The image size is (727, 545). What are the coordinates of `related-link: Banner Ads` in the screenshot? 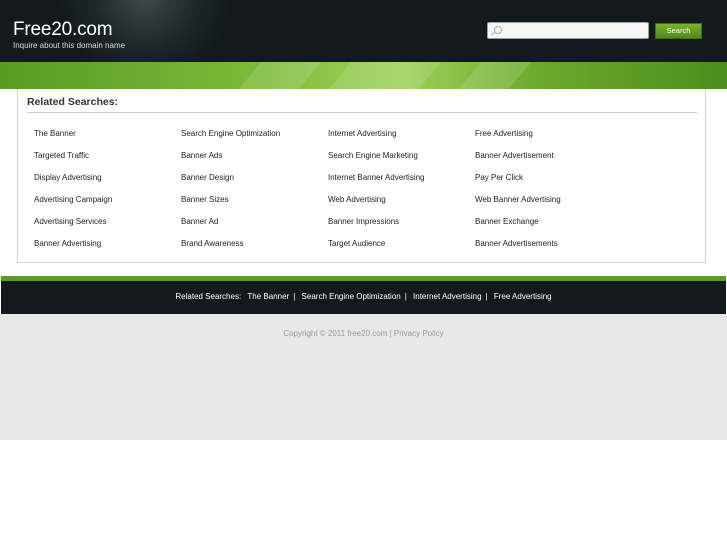 It's located at (201, 155).